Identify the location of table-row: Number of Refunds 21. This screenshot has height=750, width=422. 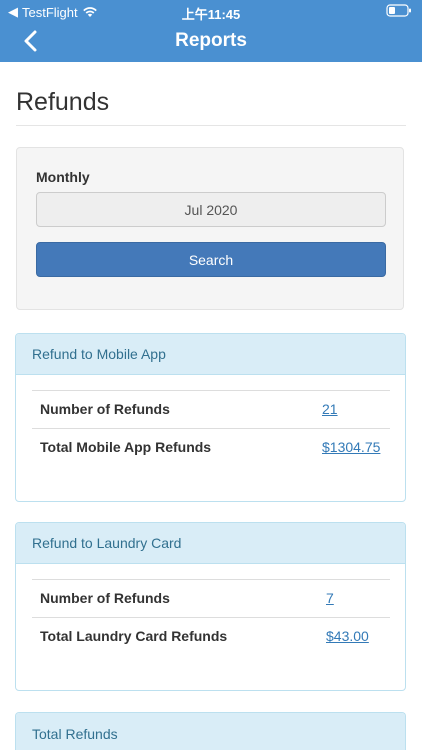
(211, 409).